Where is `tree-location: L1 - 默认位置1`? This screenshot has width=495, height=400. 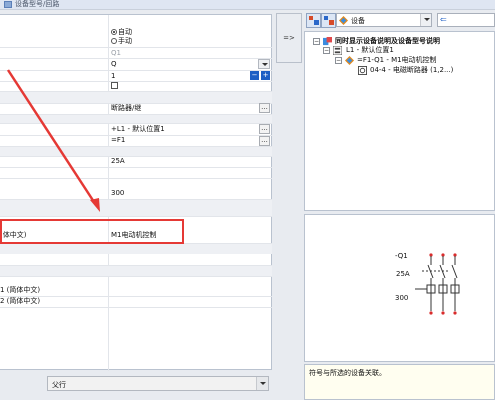 tree-location: L1 - 默认位置1 is located at coordinates (370, 50).